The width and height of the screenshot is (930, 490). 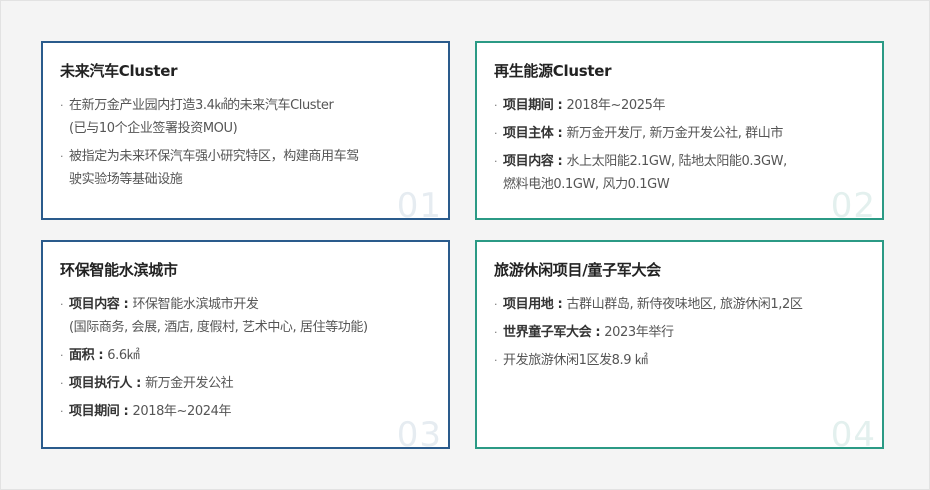 I want to click on list-item: · 项目主体 : 新万金开发厅, 新万金开发公社, 群山市, so click(x=638, y=133).